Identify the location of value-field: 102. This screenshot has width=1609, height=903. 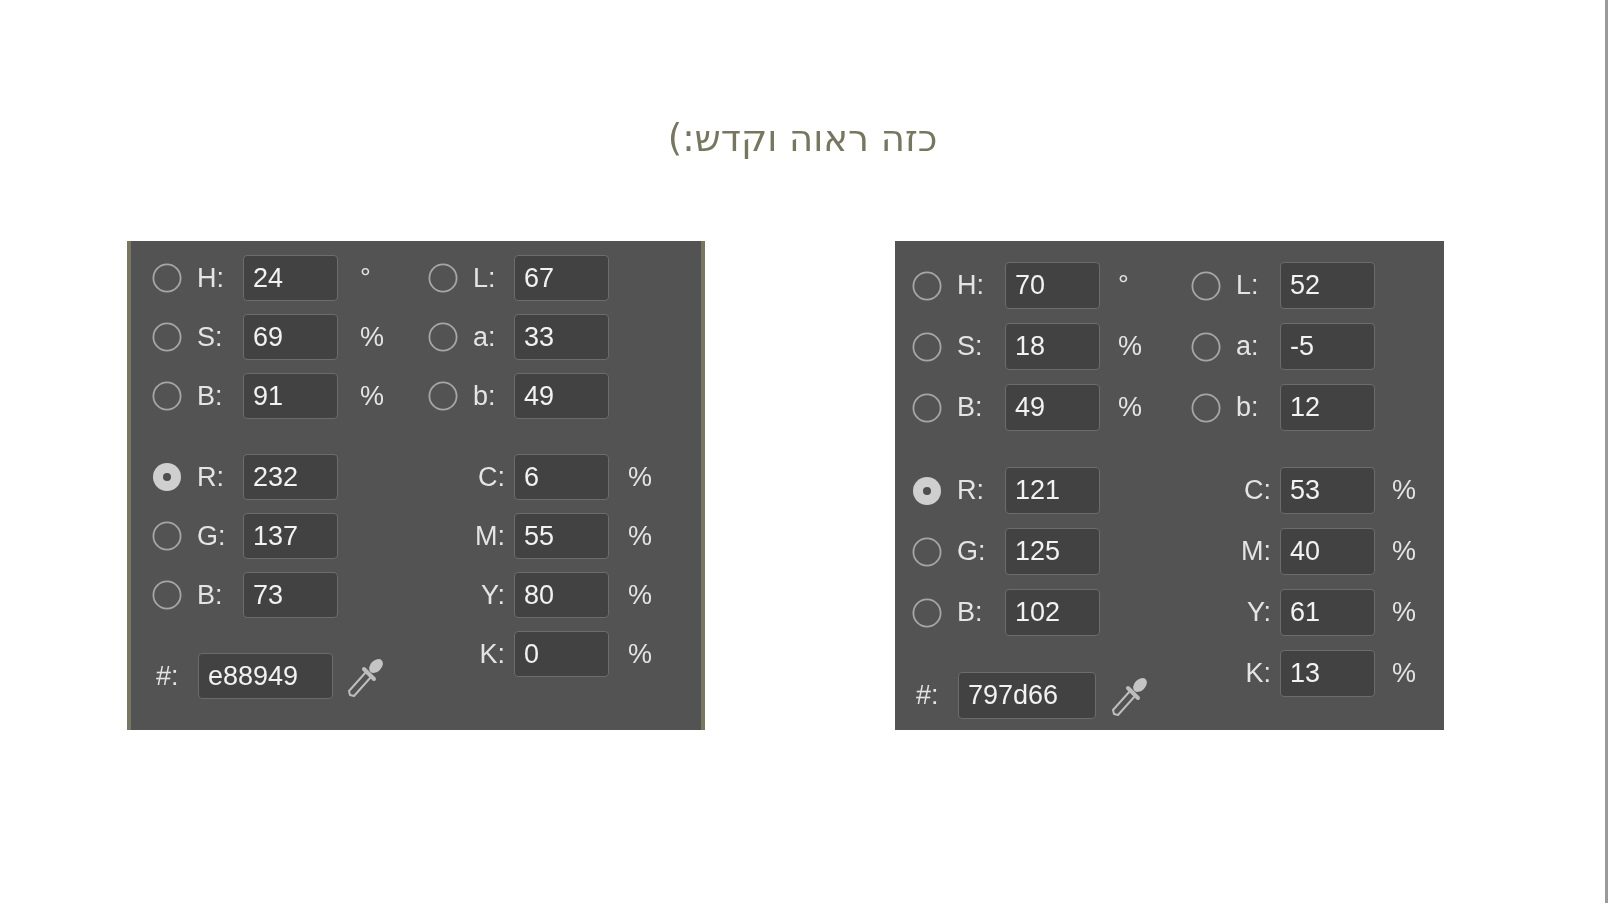
(1052, 612).